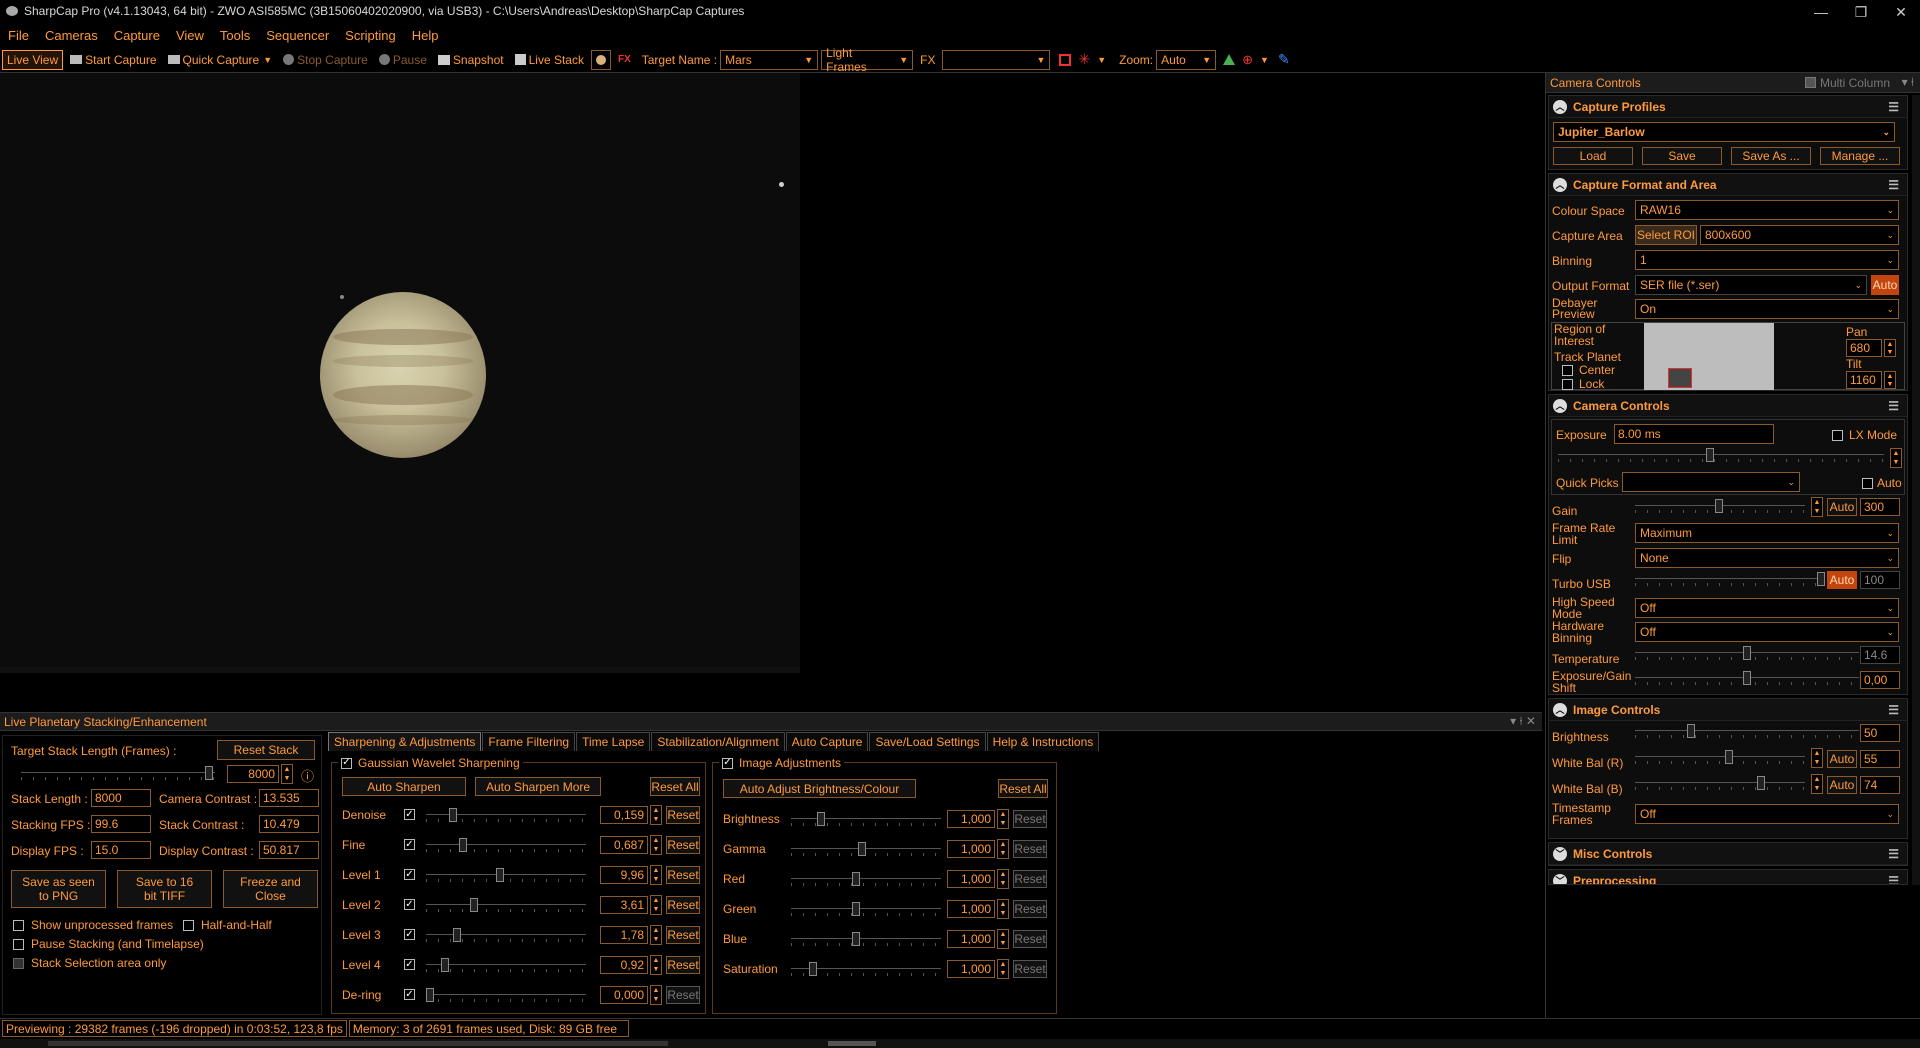 The image size is (1920, 1048). What do you see at coordinates (404, 786) in the screenshot?
I see `auto-sharpen-button: Auto Sharpen` at bounding box center [404, 786].